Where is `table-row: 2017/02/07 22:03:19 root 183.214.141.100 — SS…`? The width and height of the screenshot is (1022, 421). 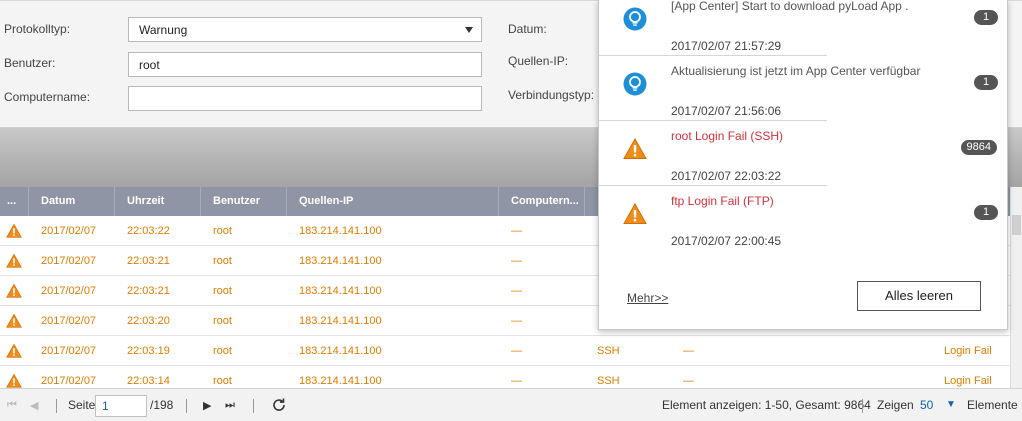
table-row: 2017/02/07 22:03:19 root 183.214.141.100 — SS… is located at coordinates (505, 351).